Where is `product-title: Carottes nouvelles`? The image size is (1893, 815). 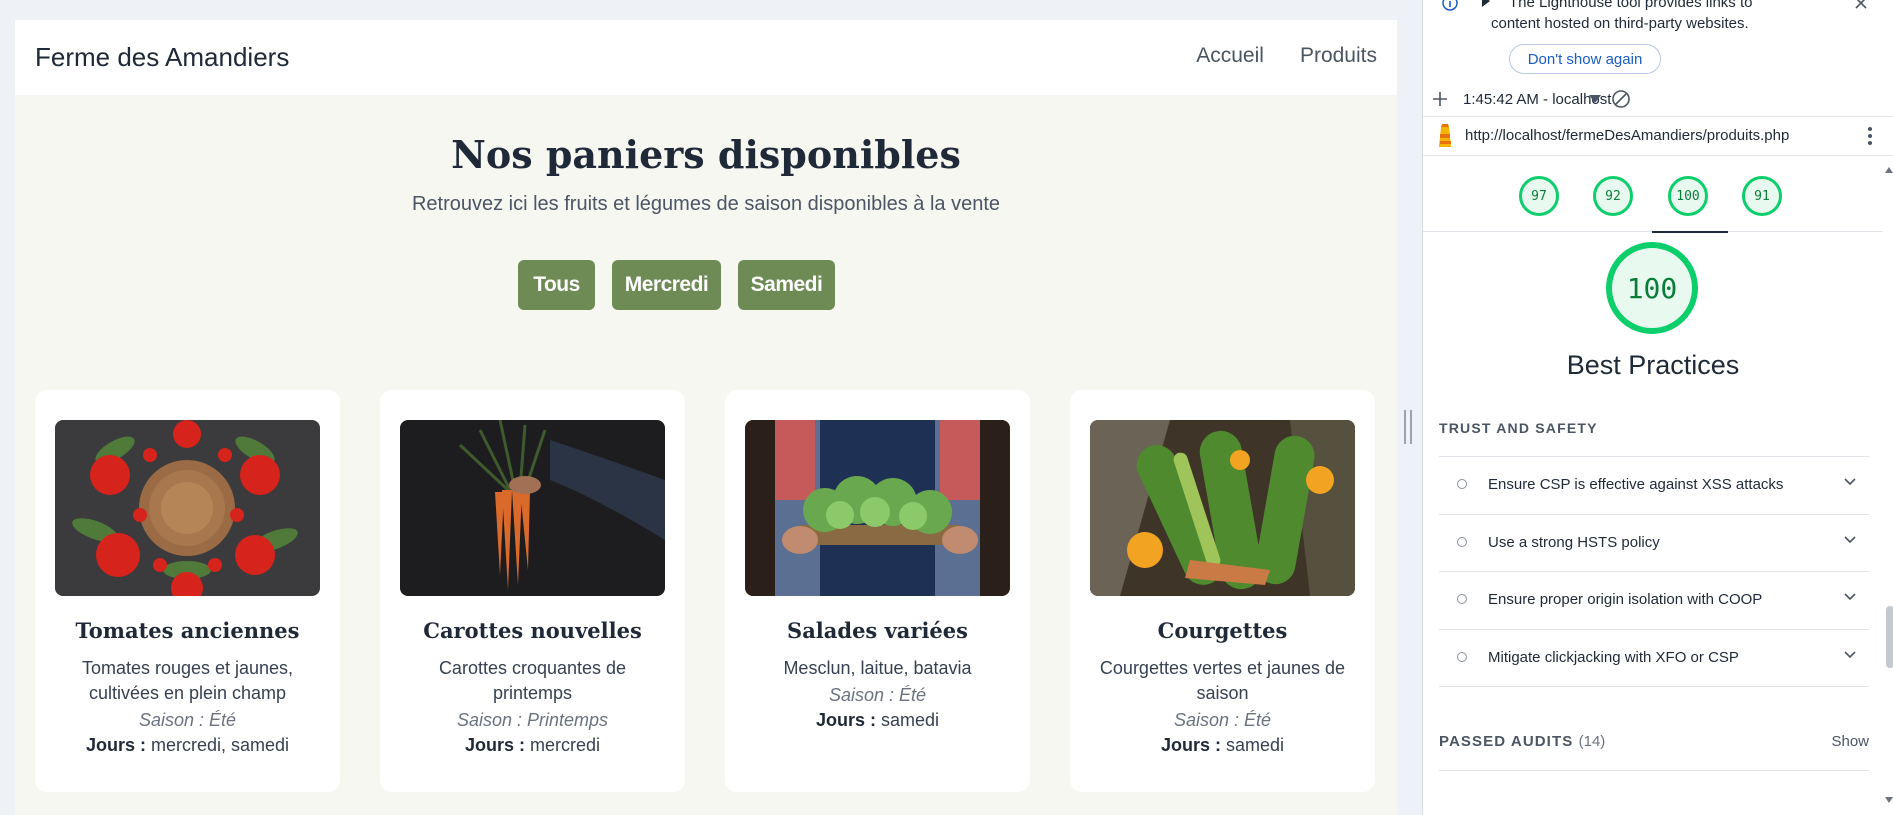 product-title: Carottes nouvelles is located at coordinates (532, 630).